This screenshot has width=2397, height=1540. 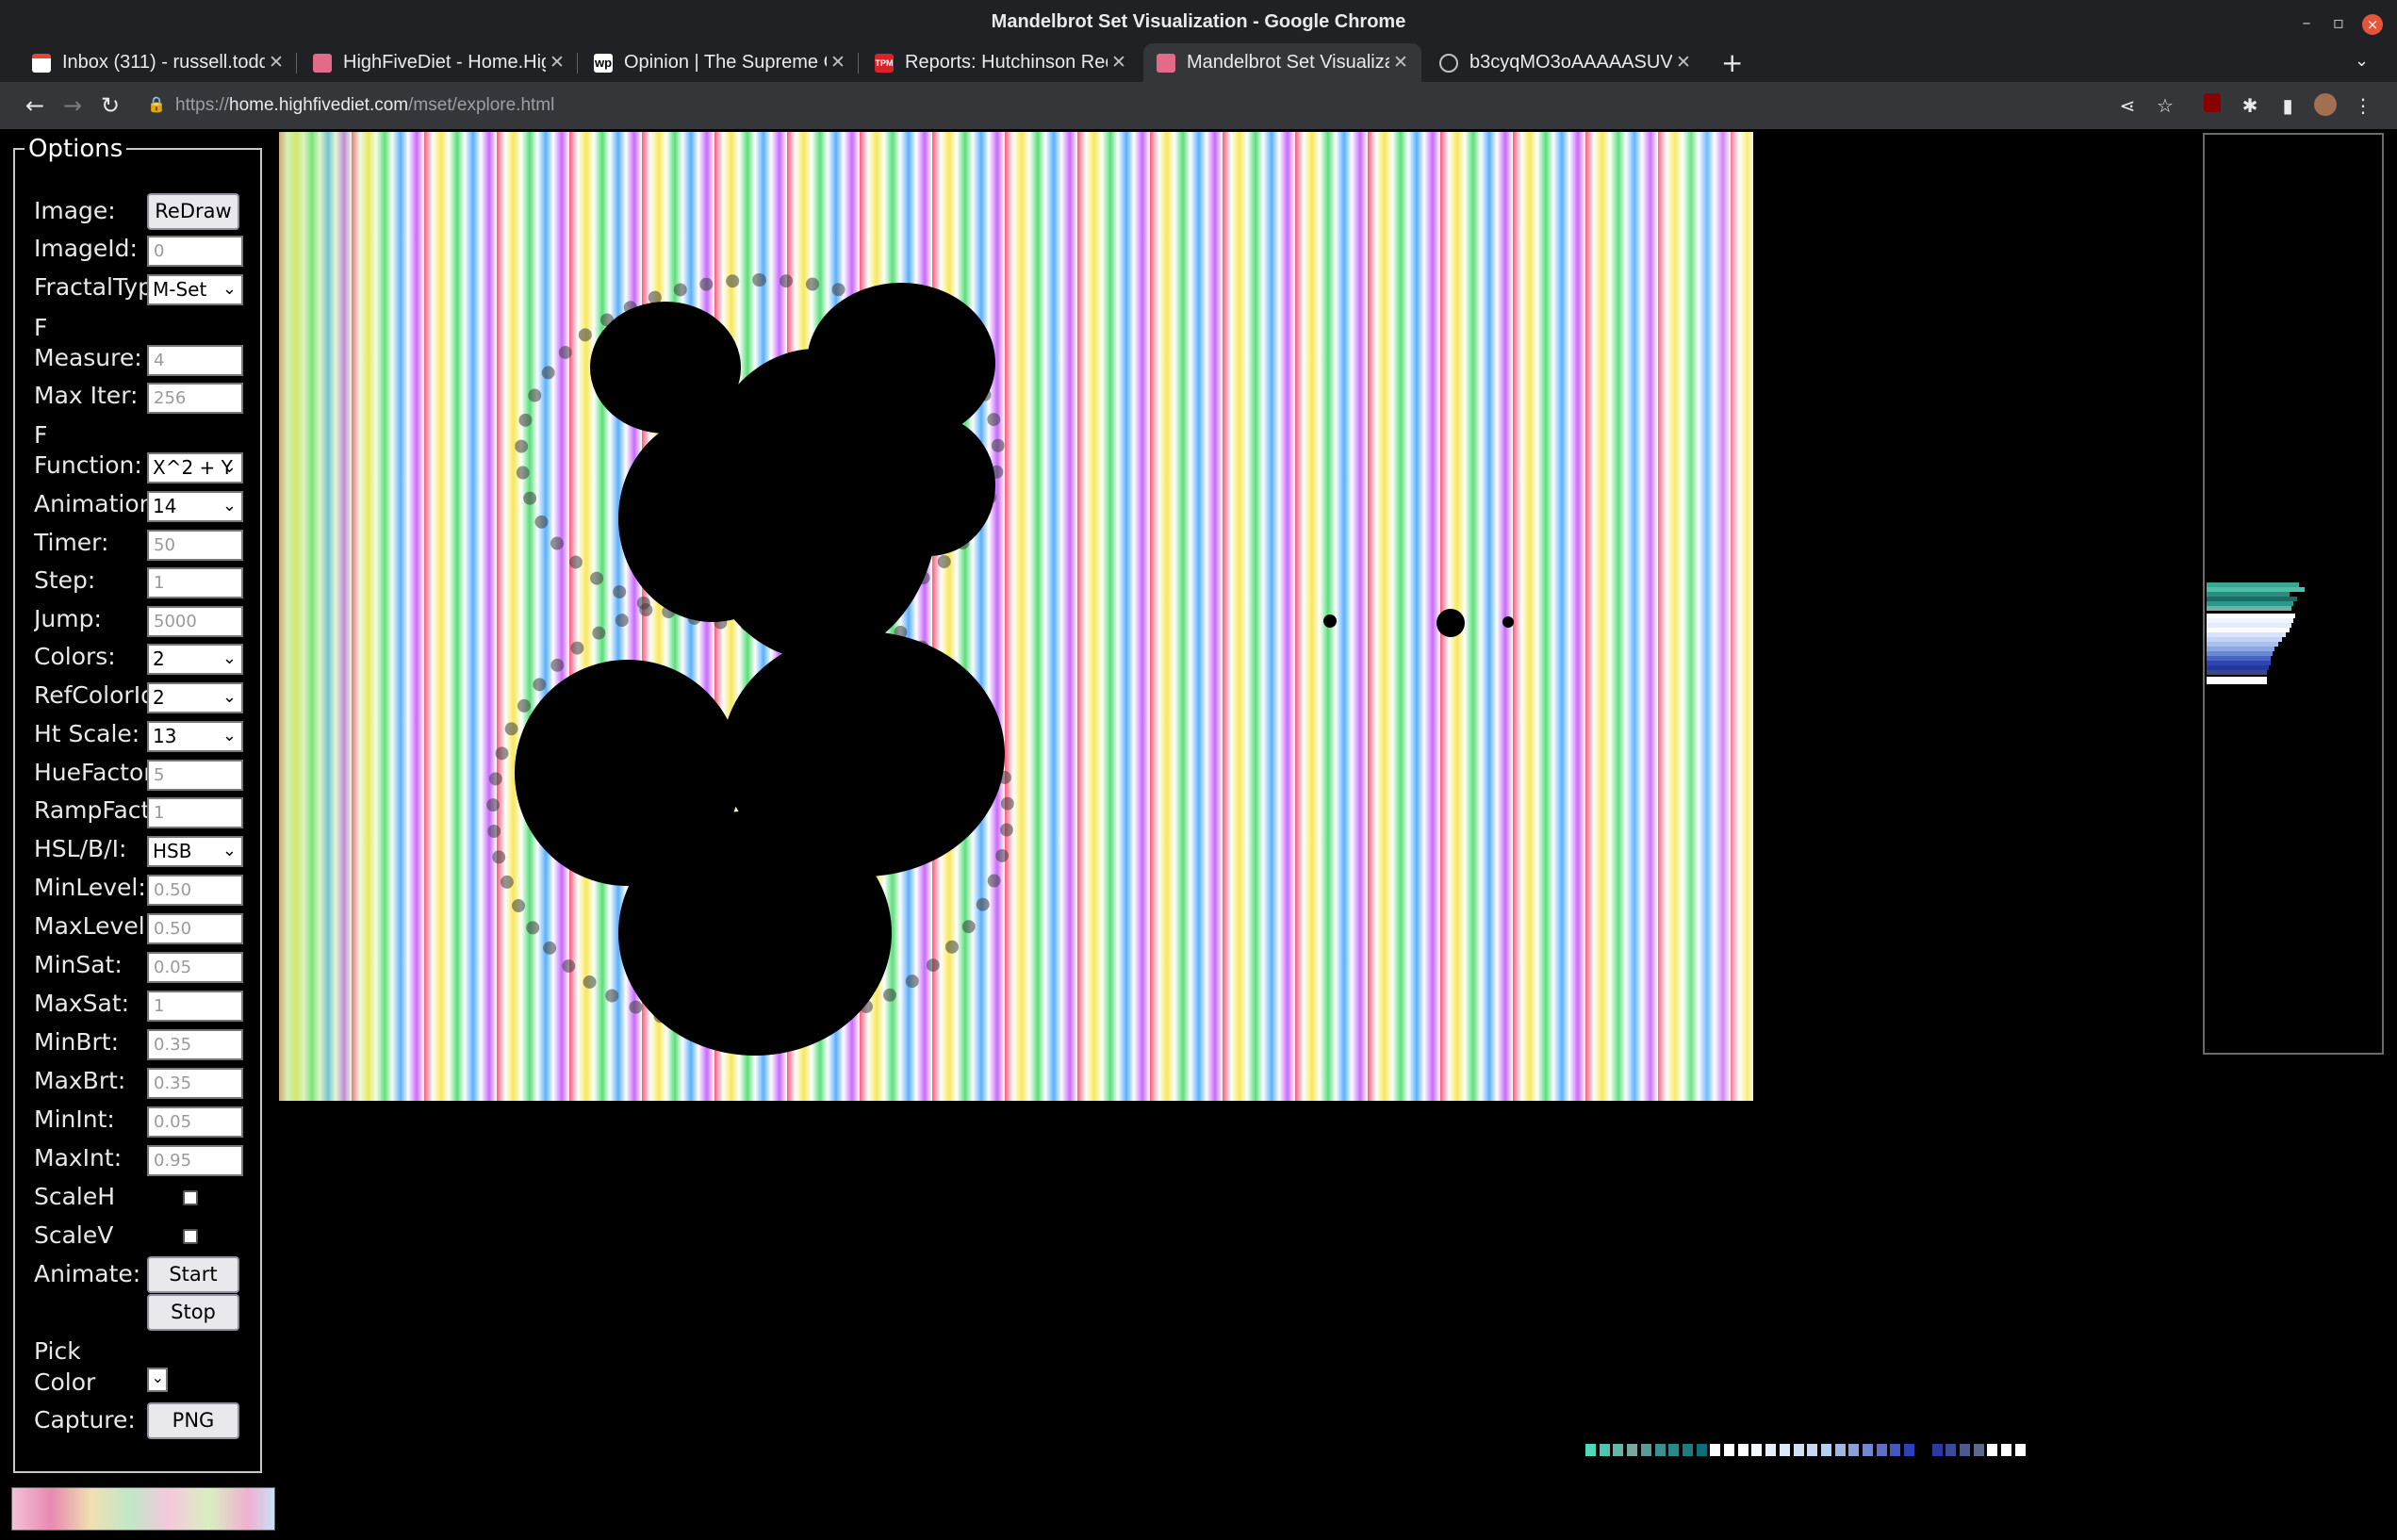 I want to click on f-measure-input: 4, so click(x=195, y=360).